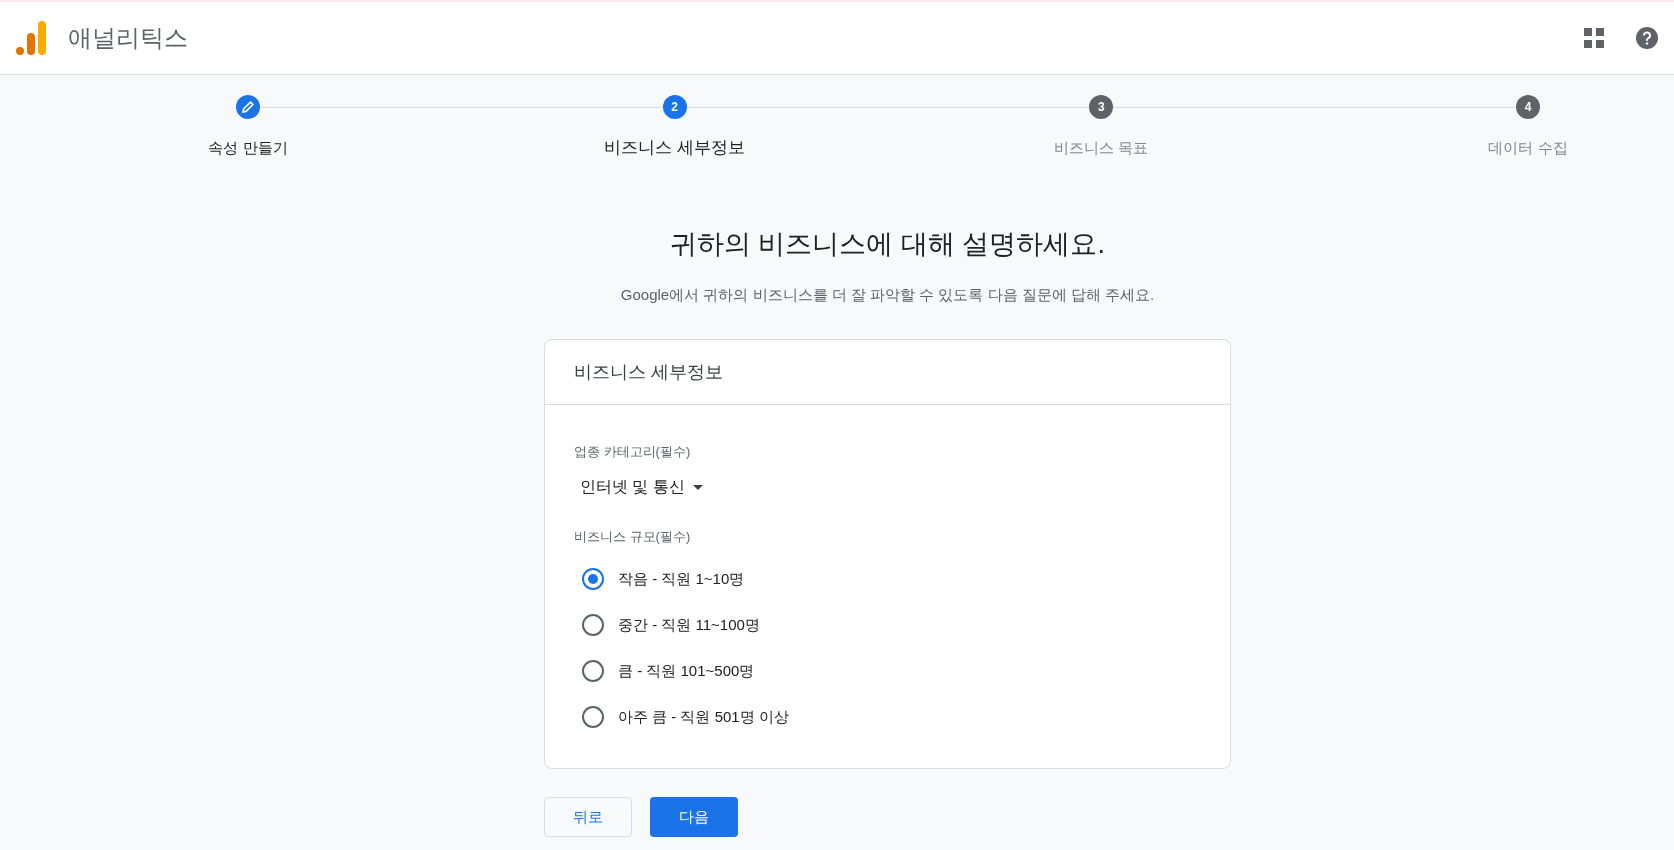 The height and width of the screenshot is (850, 1674). Describe the element at coordinates (641, 487) in the screenshot. I see `industry-dropdown: 인터넷 및 통신` at that location.